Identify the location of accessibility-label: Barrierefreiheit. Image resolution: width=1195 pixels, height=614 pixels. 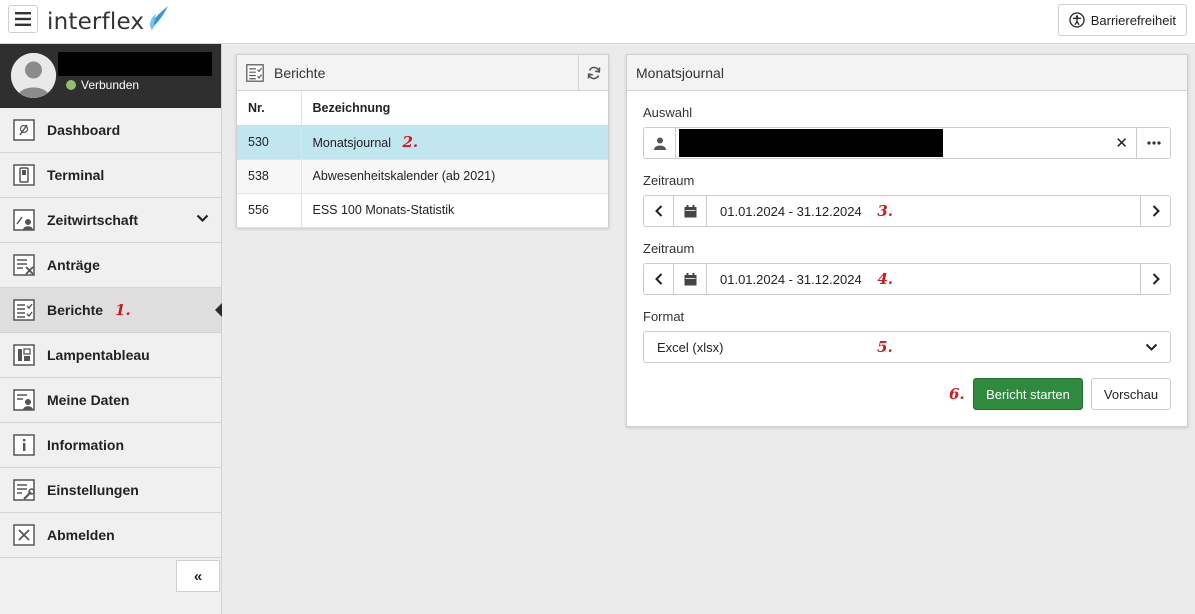
(1133, 20).